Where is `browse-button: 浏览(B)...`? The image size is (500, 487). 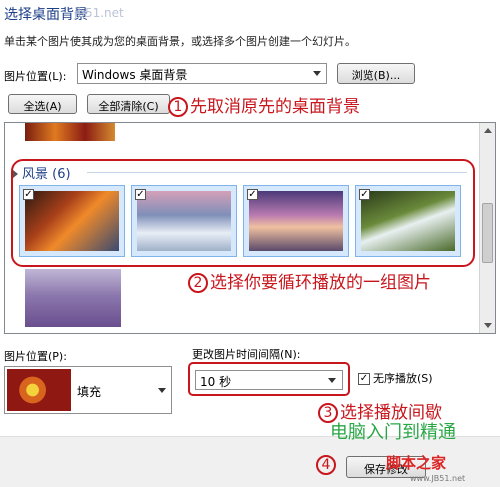
browse-button: 浏览(B)... is located at coordinates (376, 73).